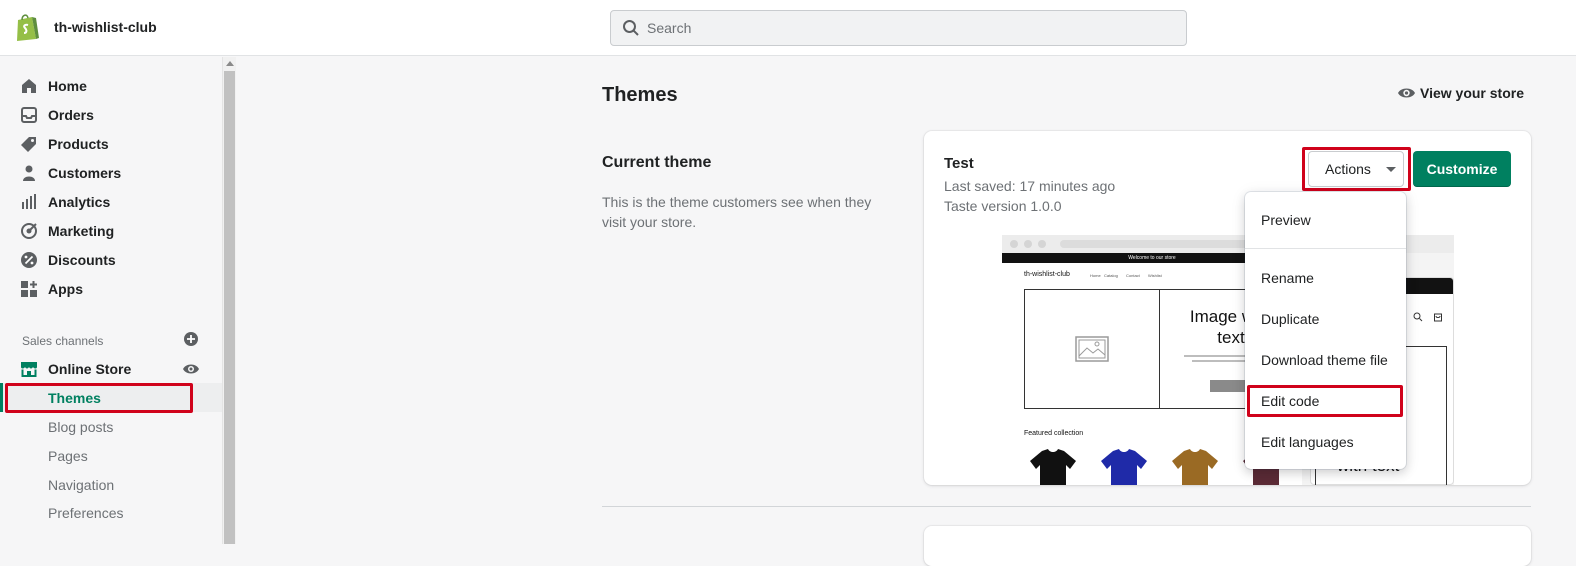 This screenshot has width=1576, height=566. What do you see at coordinates (1325, 248) in the screenshot?
I see `menu-divider` at bounding box center [1325, 248].